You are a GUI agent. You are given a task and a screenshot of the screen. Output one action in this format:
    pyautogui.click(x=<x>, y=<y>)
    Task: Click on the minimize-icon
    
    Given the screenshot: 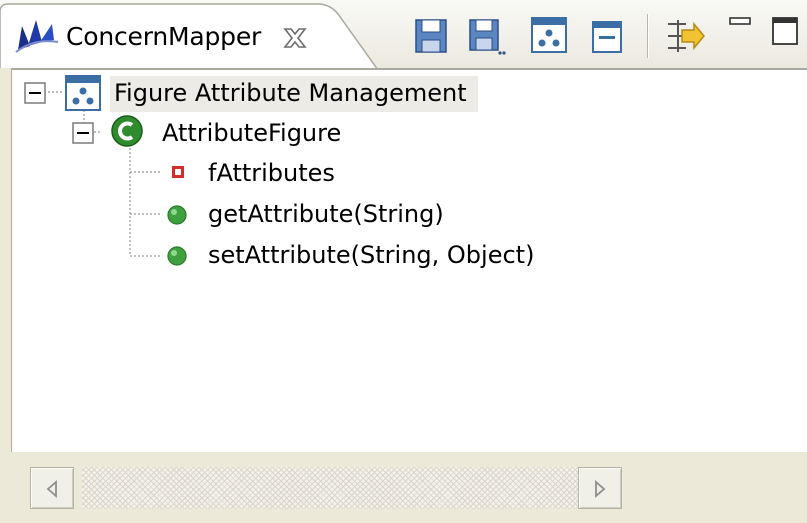 What is the action you would take?
    pyautogui.click(x=741, y=26)
    